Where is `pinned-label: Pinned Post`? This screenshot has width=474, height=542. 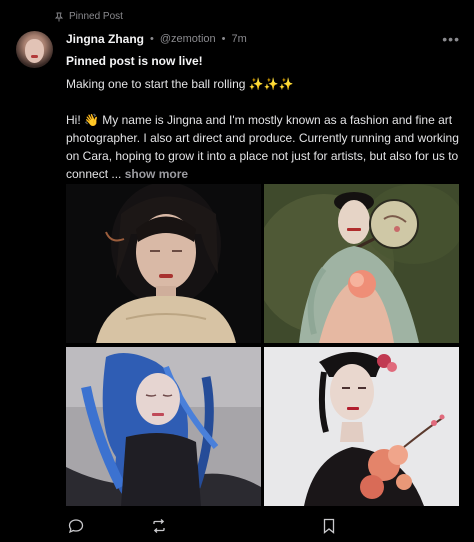
pinned-label: Pinned Post is located at coordinates (96, 16).